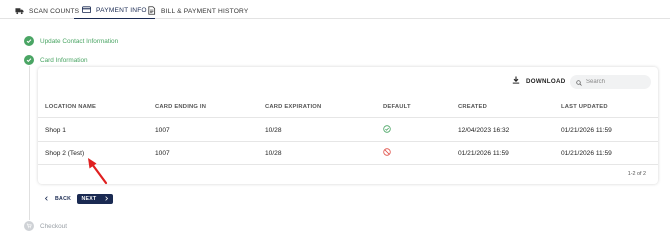  I want to click on step-checkout: Checkout, so click(45, 226).